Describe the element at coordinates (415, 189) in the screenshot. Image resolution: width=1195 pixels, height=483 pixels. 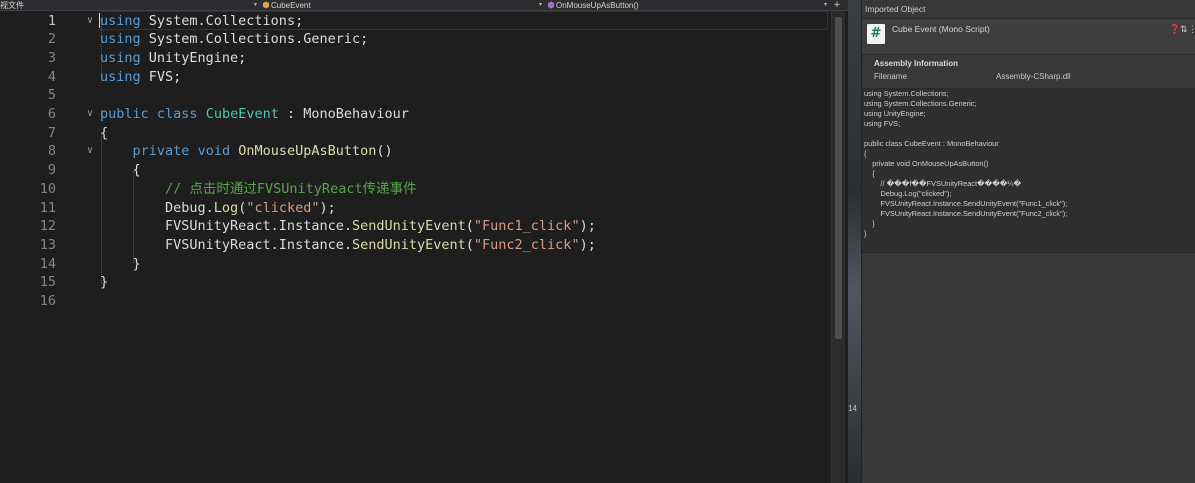
I see `code-line: 10 // 点击时通过FVSUnityReact传递事件` at that location.